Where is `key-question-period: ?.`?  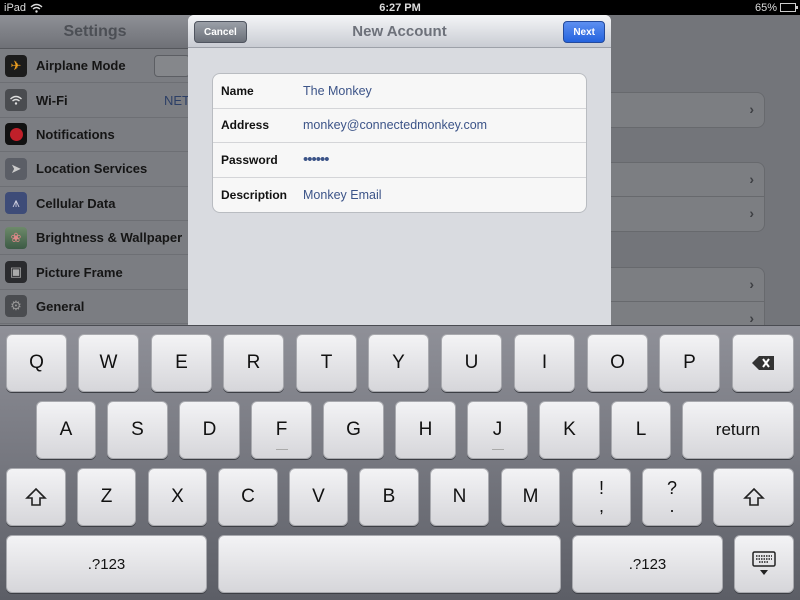
key-question-period: ?. is located at coordinates (672, 497).